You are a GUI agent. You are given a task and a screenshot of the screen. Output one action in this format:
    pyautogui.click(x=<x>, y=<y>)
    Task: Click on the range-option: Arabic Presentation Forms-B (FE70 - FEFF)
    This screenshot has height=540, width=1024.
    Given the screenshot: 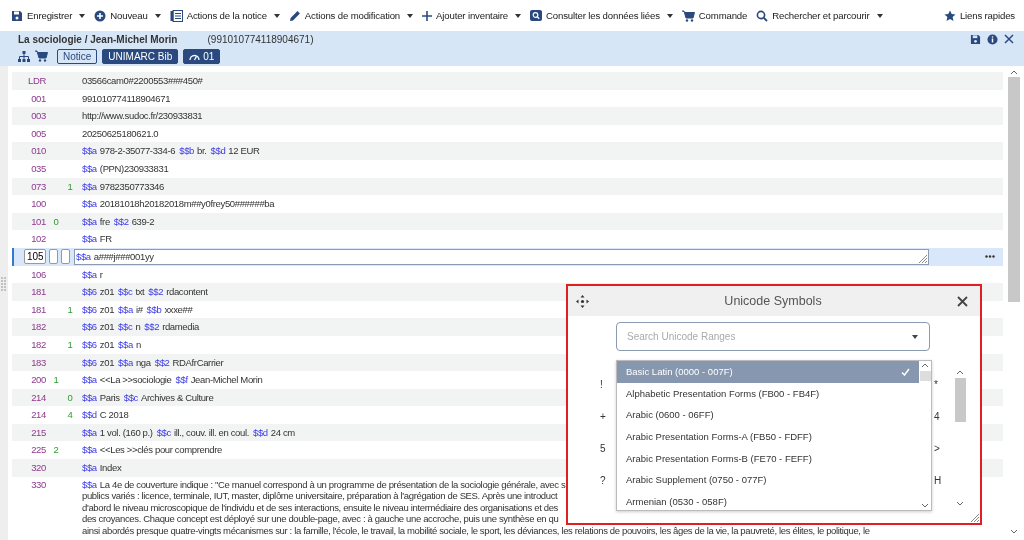 What is the action you would take?
    pyautogui.click(x=768, y=458)
    